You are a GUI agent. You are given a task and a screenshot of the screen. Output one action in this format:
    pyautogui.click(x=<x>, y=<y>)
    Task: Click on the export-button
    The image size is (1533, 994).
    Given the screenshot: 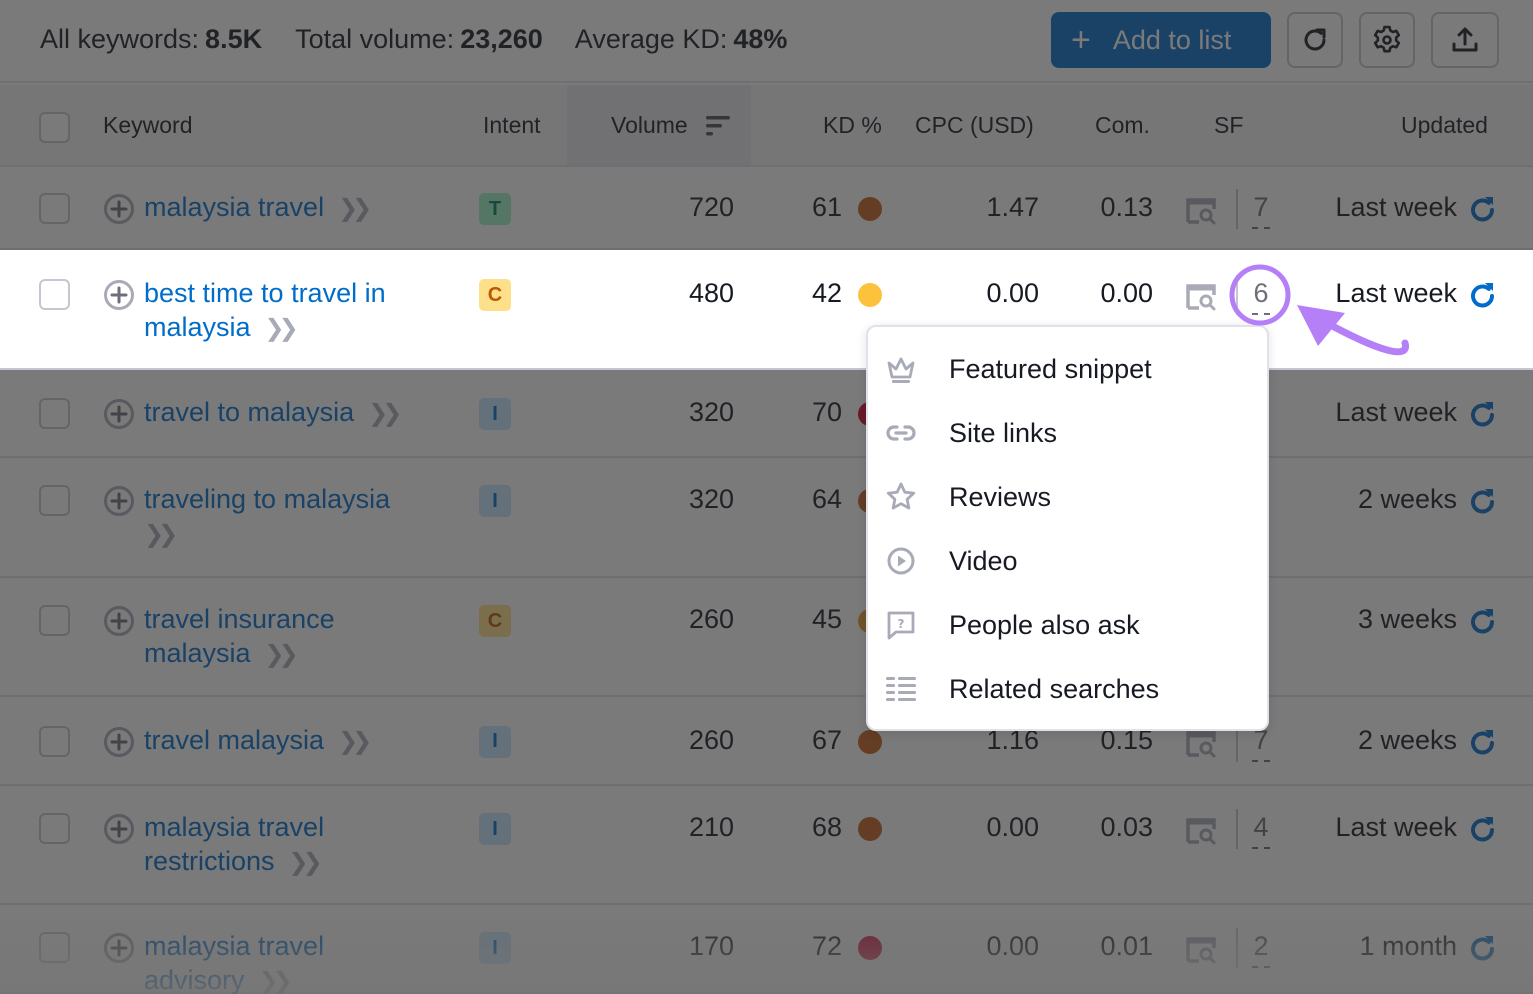 What is the action you would take?
    pyautogui.click(x=1465, y=40)
    